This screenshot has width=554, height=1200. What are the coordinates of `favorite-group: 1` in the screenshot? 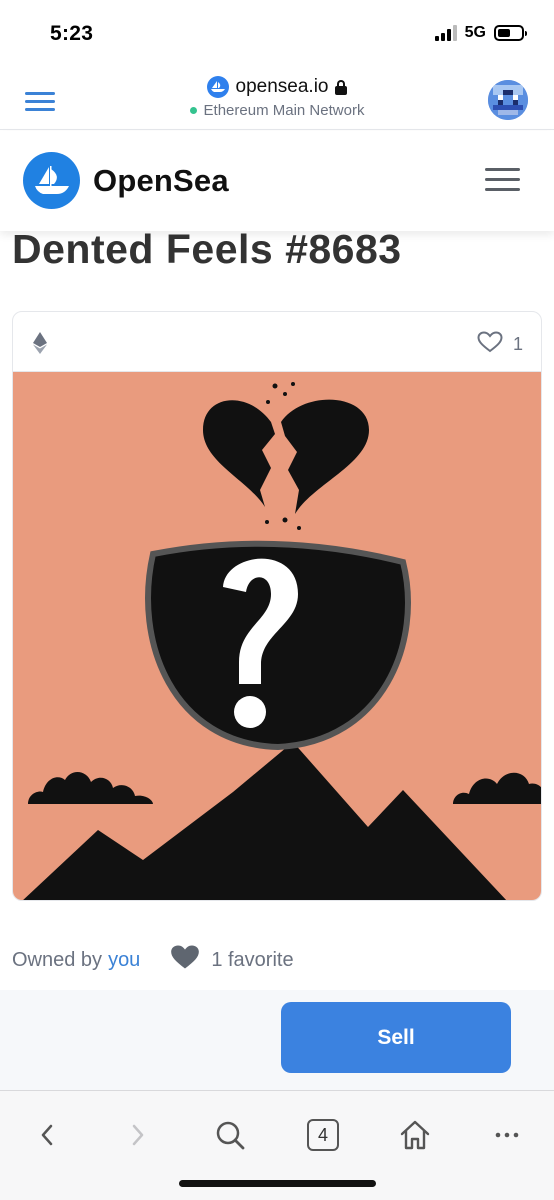 It's located at (500, 344).